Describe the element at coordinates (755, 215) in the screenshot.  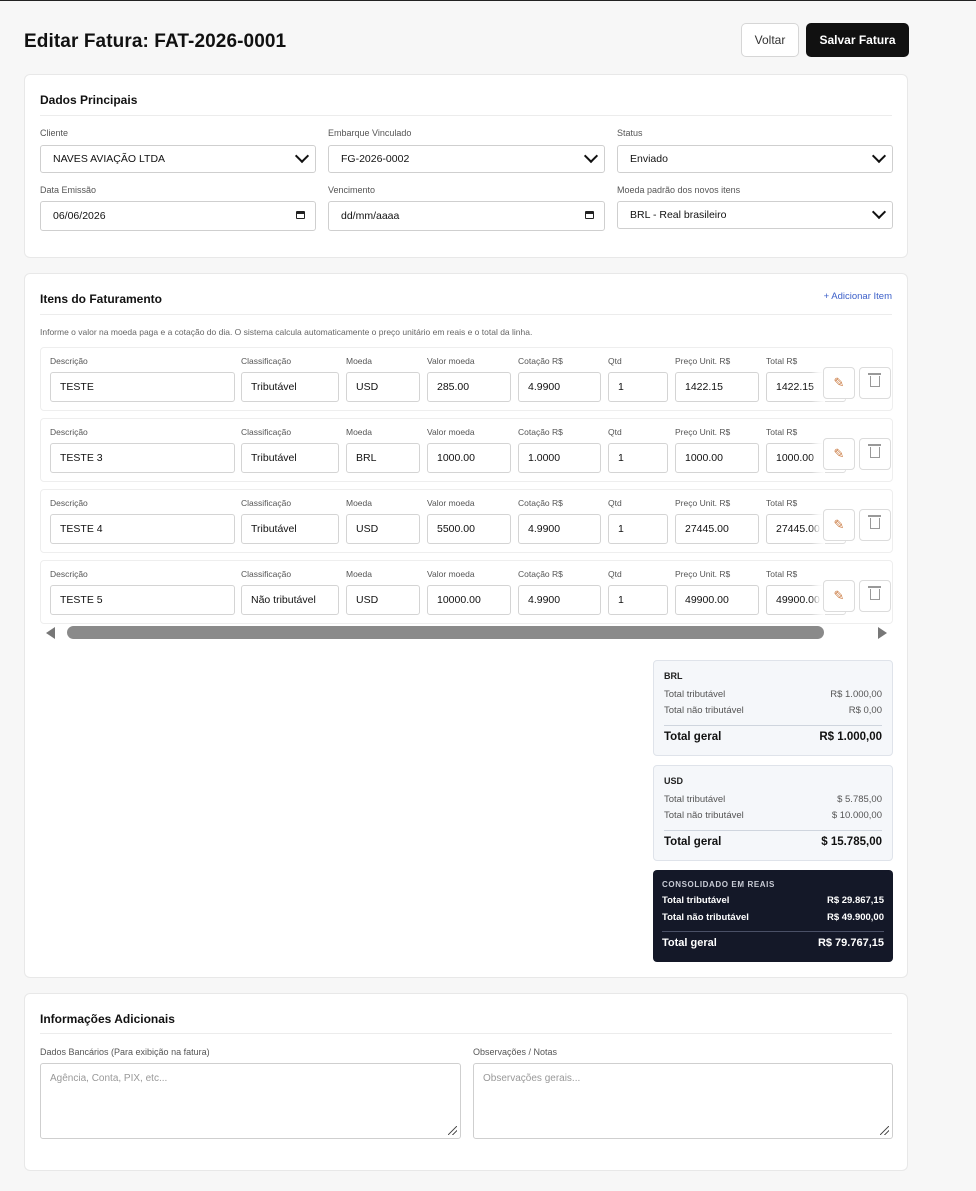
I see `moeda-select: BRL - Real brasileiro` at that location.